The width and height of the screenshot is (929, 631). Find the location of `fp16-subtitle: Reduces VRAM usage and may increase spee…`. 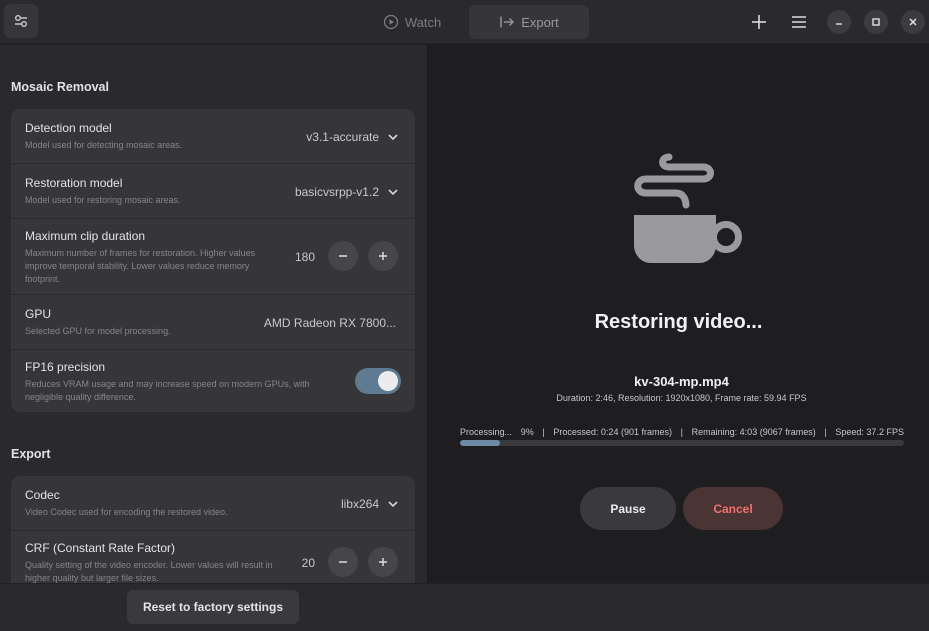

fp16-subtitle: Reduces VRAM usage and may increase spee… is located at coordinates (167, 390).